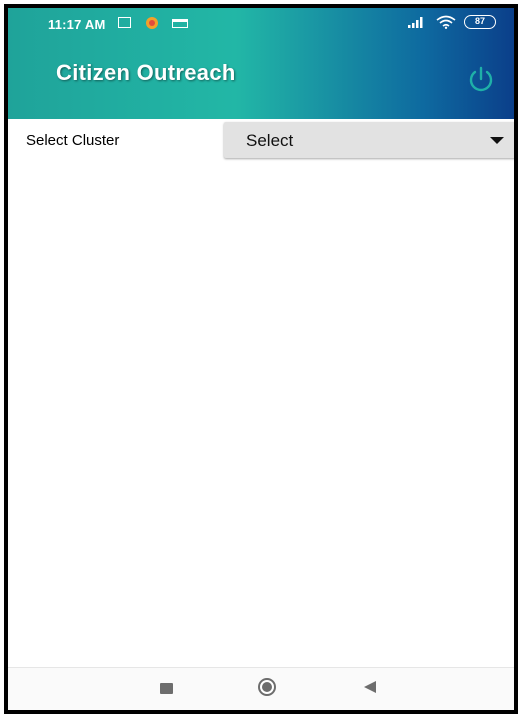 This screenshot has width=522, height=718. I want to click on dropdown-selected-value: Select, so click(270, 140).